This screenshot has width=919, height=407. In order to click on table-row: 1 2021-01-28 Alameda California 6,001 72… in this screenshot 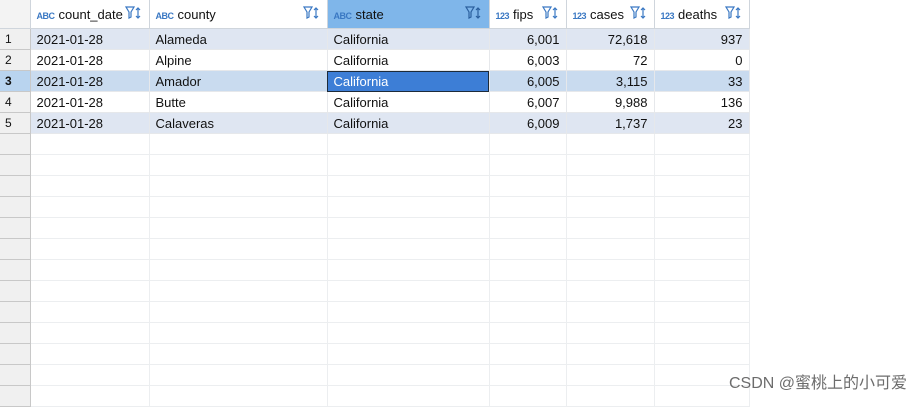, I will do `click(459, 39)`.